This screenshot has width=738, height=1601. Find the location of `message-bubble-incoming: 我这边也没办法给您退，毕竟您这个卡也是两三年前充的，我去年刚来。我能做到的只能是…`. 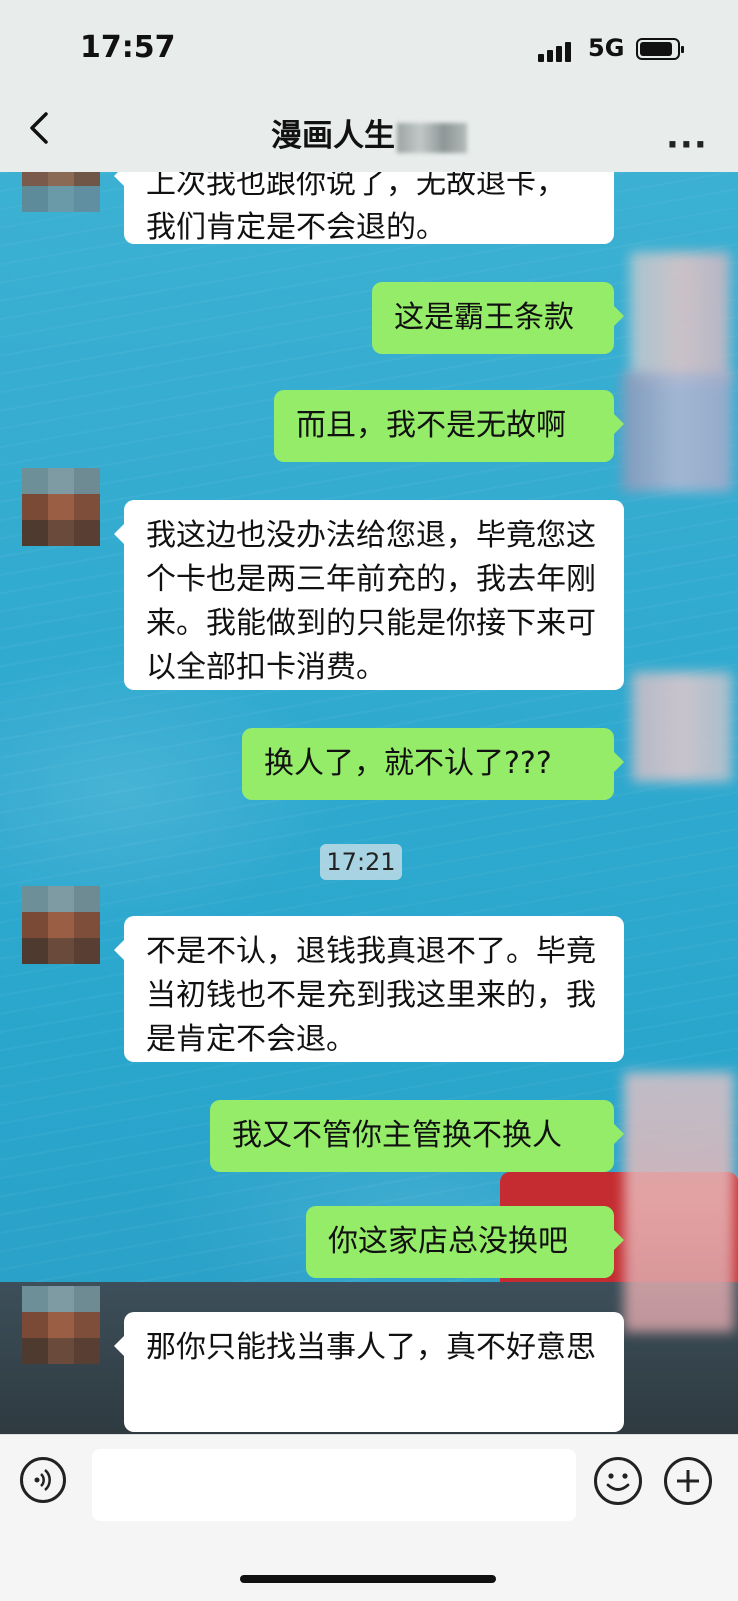

message-bubble-incoming: 我这边也没办法给您退，毕竟您这个卡也是两三年前充的，我去年刚来。我能做到的只能是… is located at coordinates (369, 595).